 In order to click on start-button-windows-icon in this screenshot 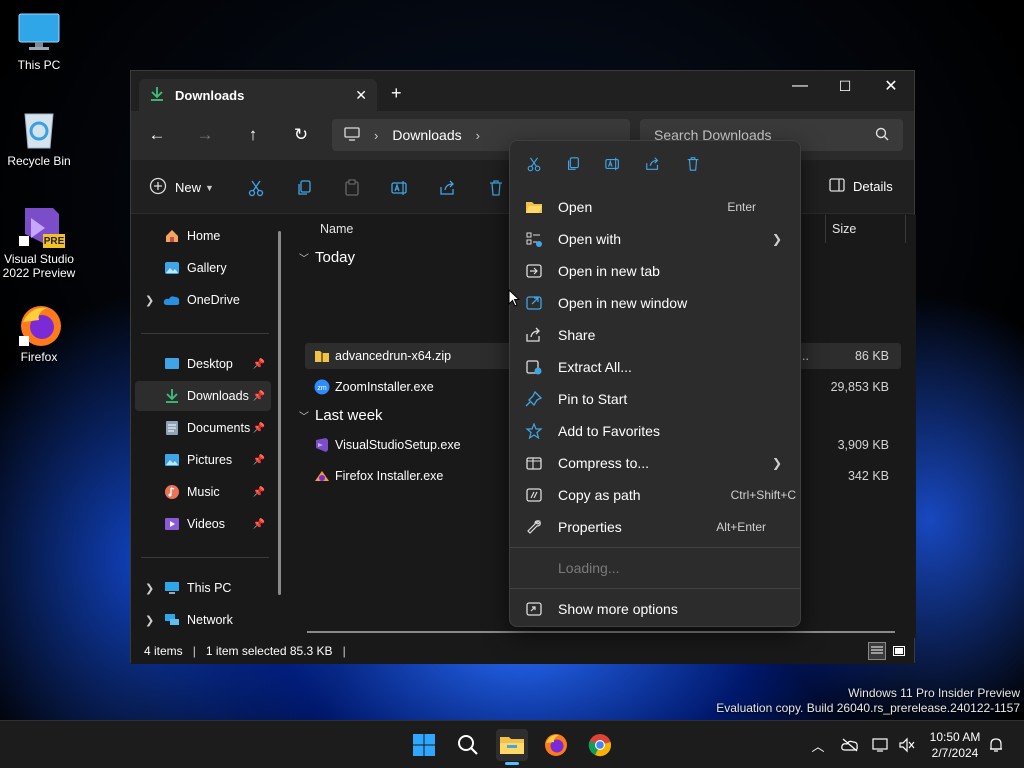, I will do `click(424, 745)`.